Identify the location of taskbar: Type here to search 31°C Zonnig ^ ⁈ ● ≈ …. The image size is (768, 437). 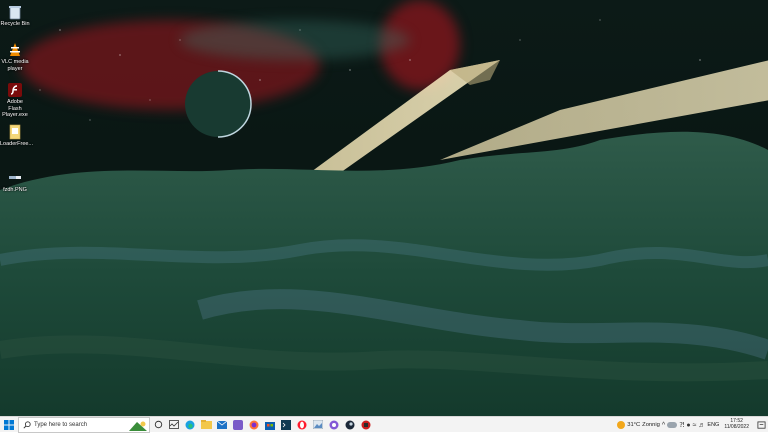
(384, 424).